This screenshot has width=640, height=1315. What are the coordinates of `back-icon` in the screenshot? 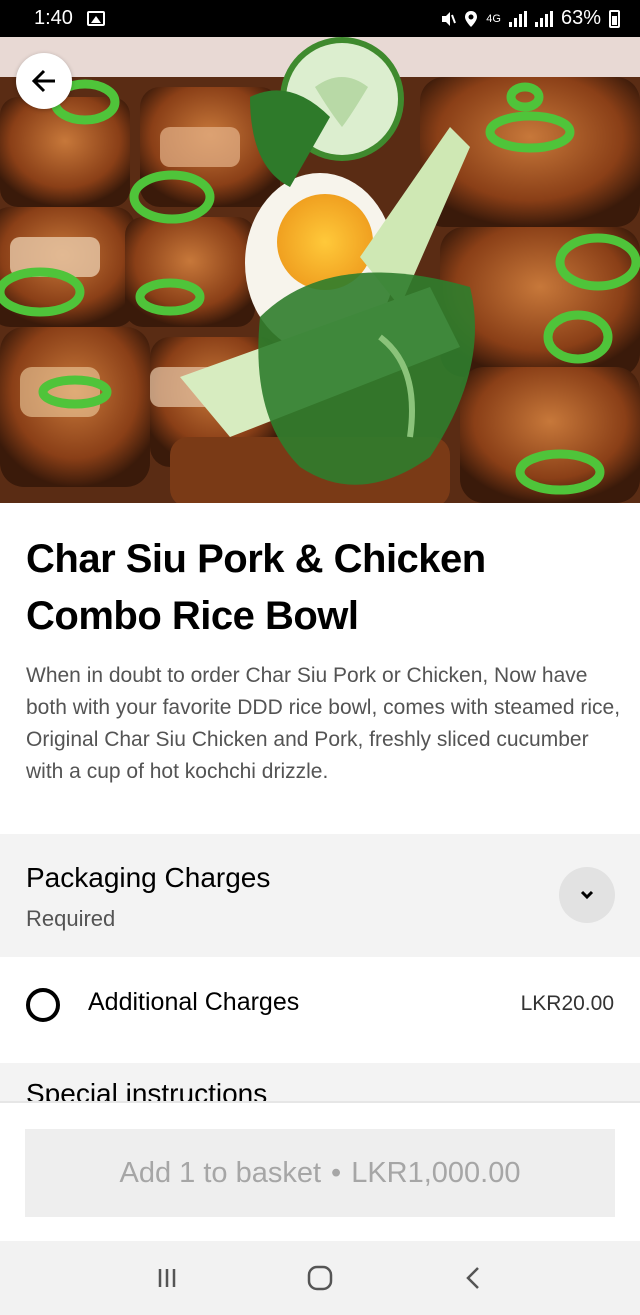 It's located at (473, 1278).